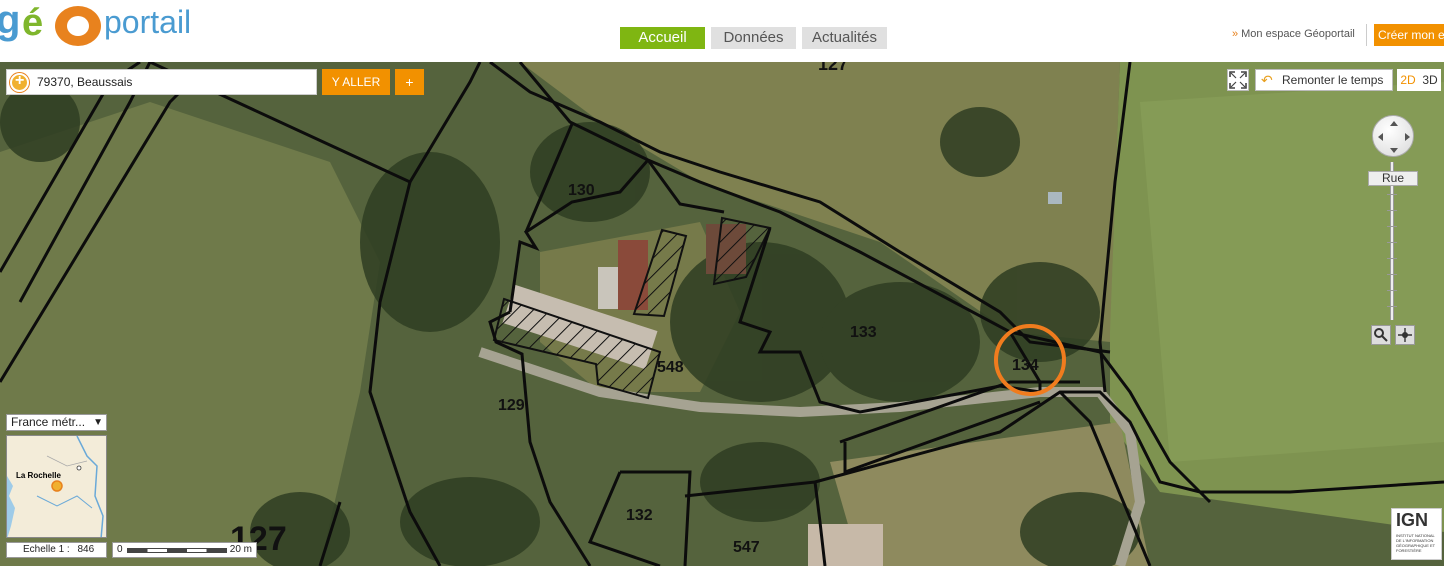 Image resolution: width=1444 pixels, height=566 pixels. I want to click on tab-accueil: Accueil, so click(662, 38).